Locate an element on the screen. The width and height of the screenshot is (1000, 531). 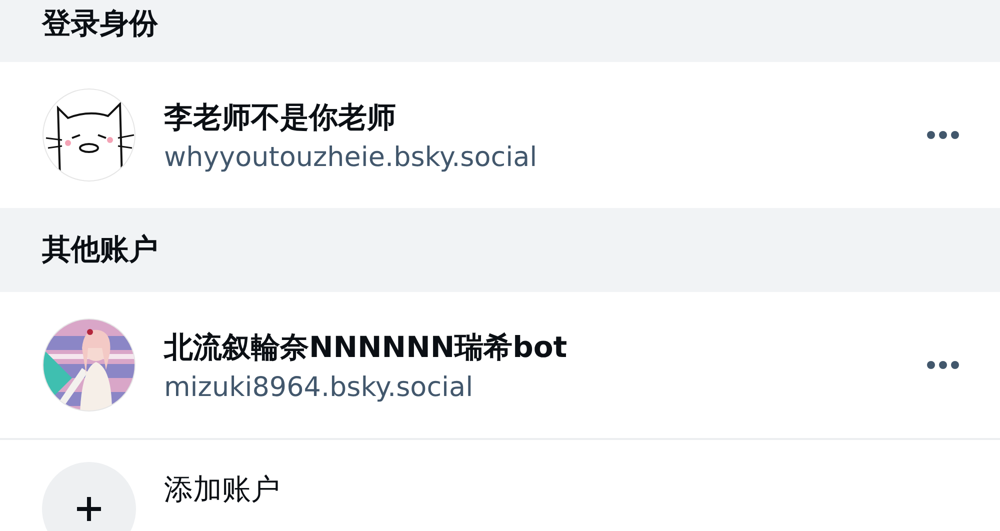
account-name: 李老师不是你老师 is located at coordinates (280, 117).